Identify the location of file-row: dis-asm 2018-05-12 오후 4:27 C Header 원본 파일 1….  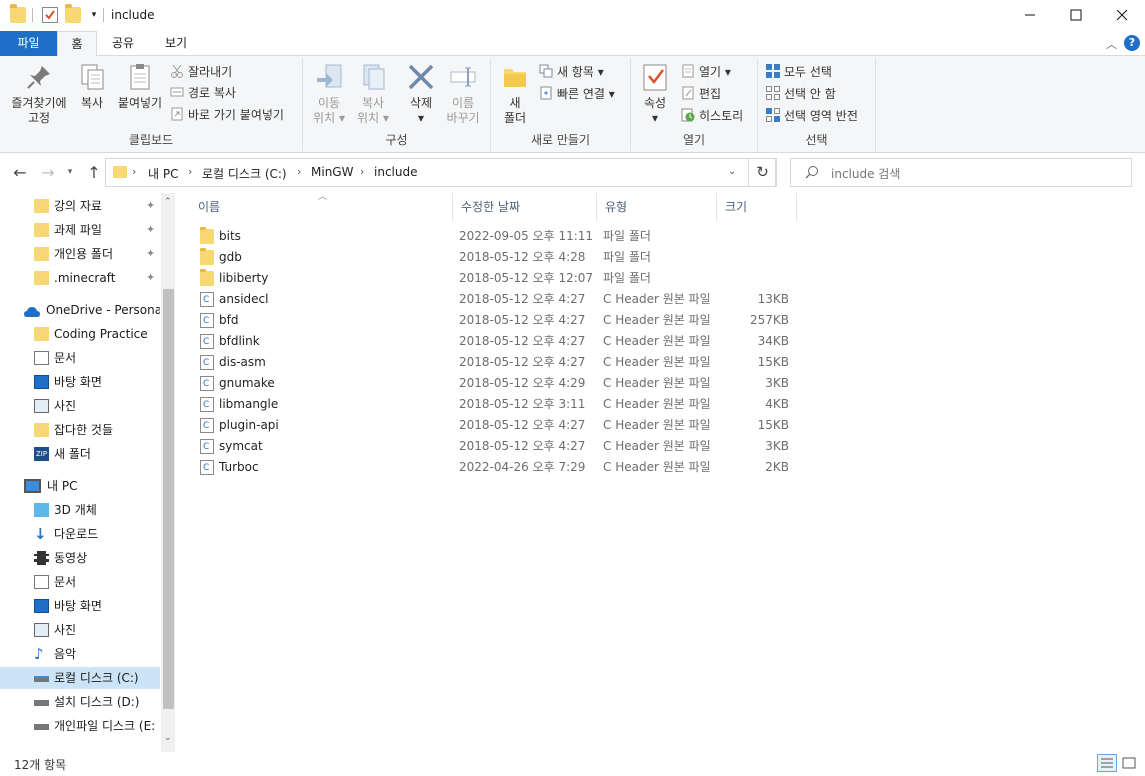
(495, 363).